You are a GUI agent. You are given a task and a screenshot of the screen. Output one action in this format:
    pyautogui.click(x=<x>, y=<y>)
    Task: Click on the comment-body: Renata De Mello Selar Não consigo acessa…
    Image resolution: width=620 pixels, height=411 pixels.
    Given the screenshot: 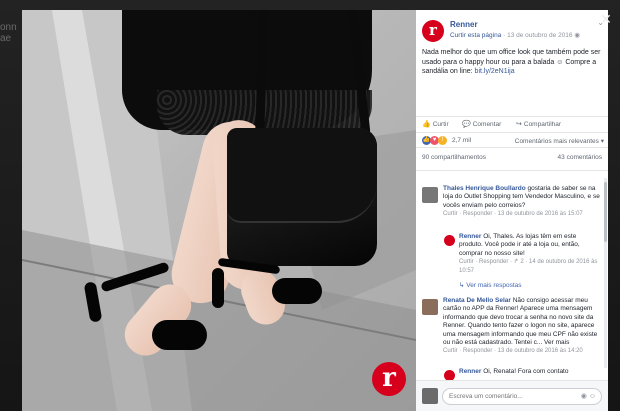 What is the action you would take?
    pyautogui.click(x=522, y=326)
    